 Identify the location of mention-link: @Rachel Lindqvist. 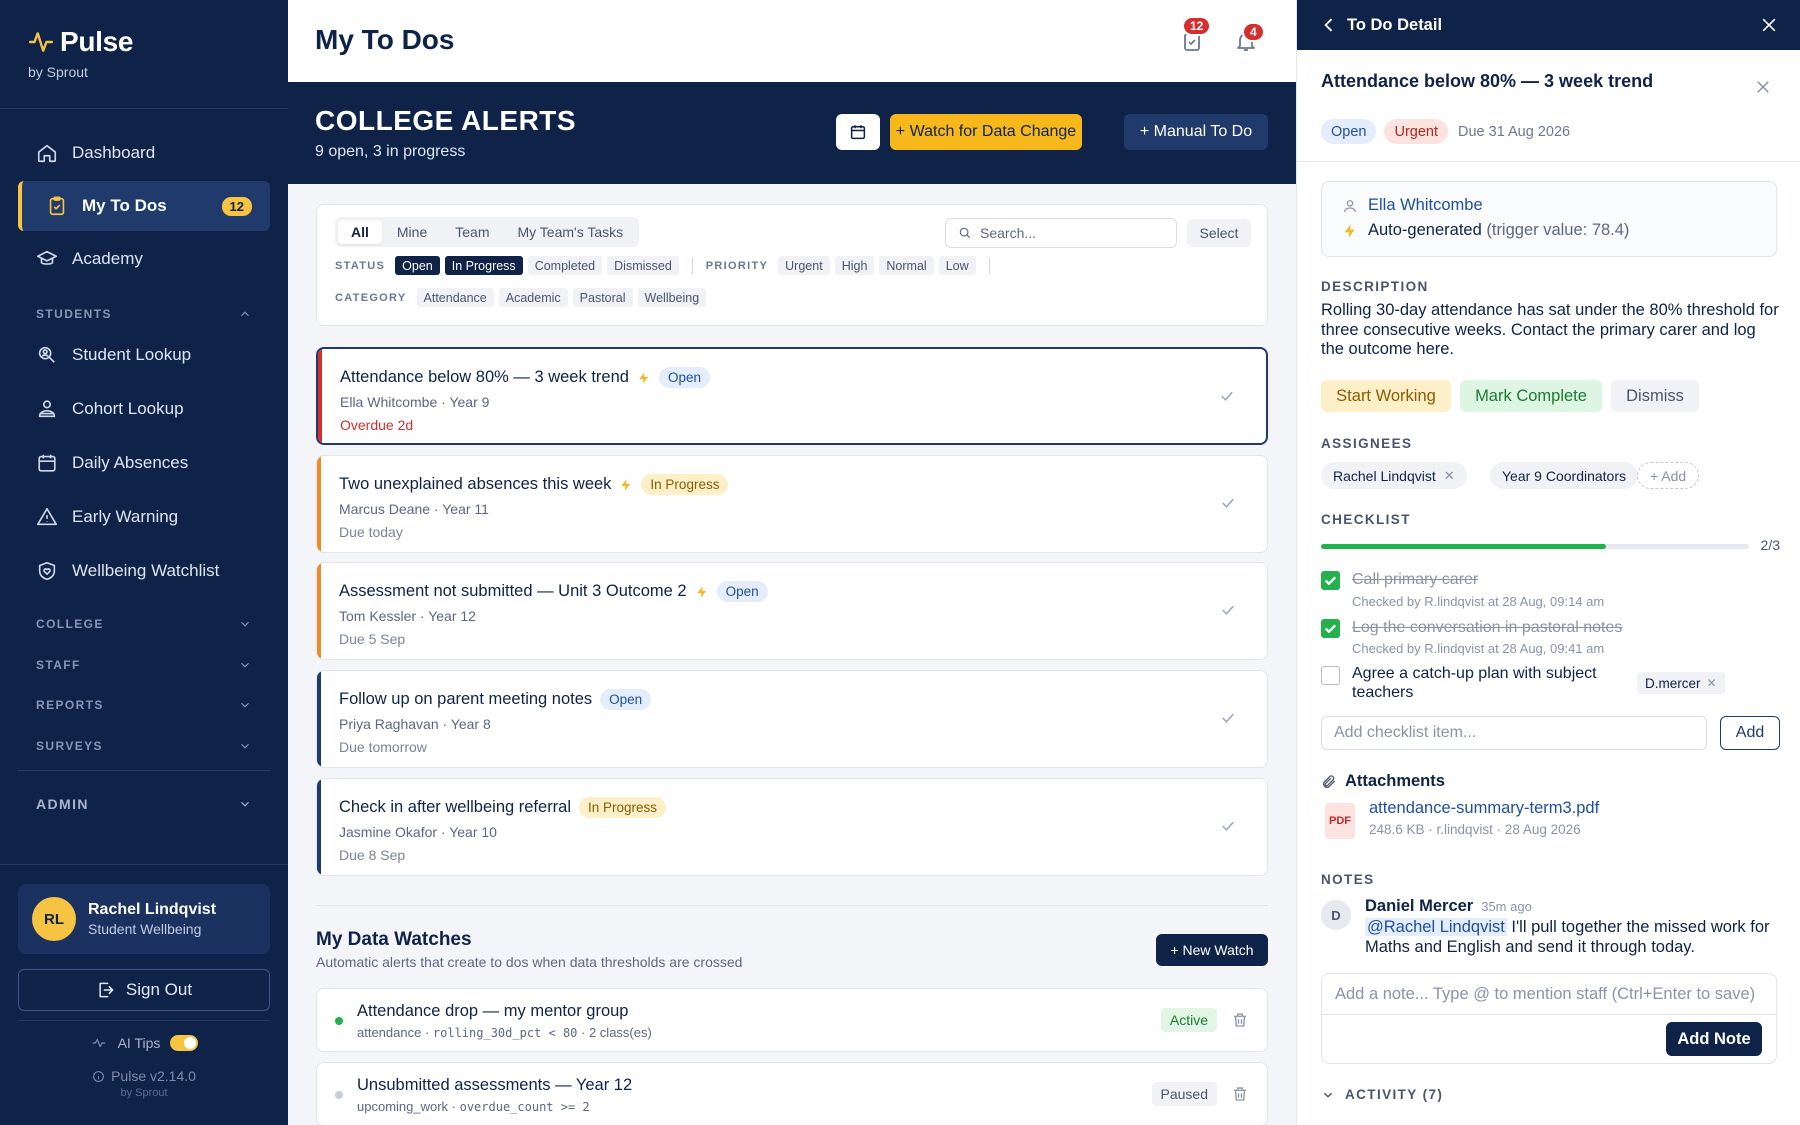
(1436, 927).